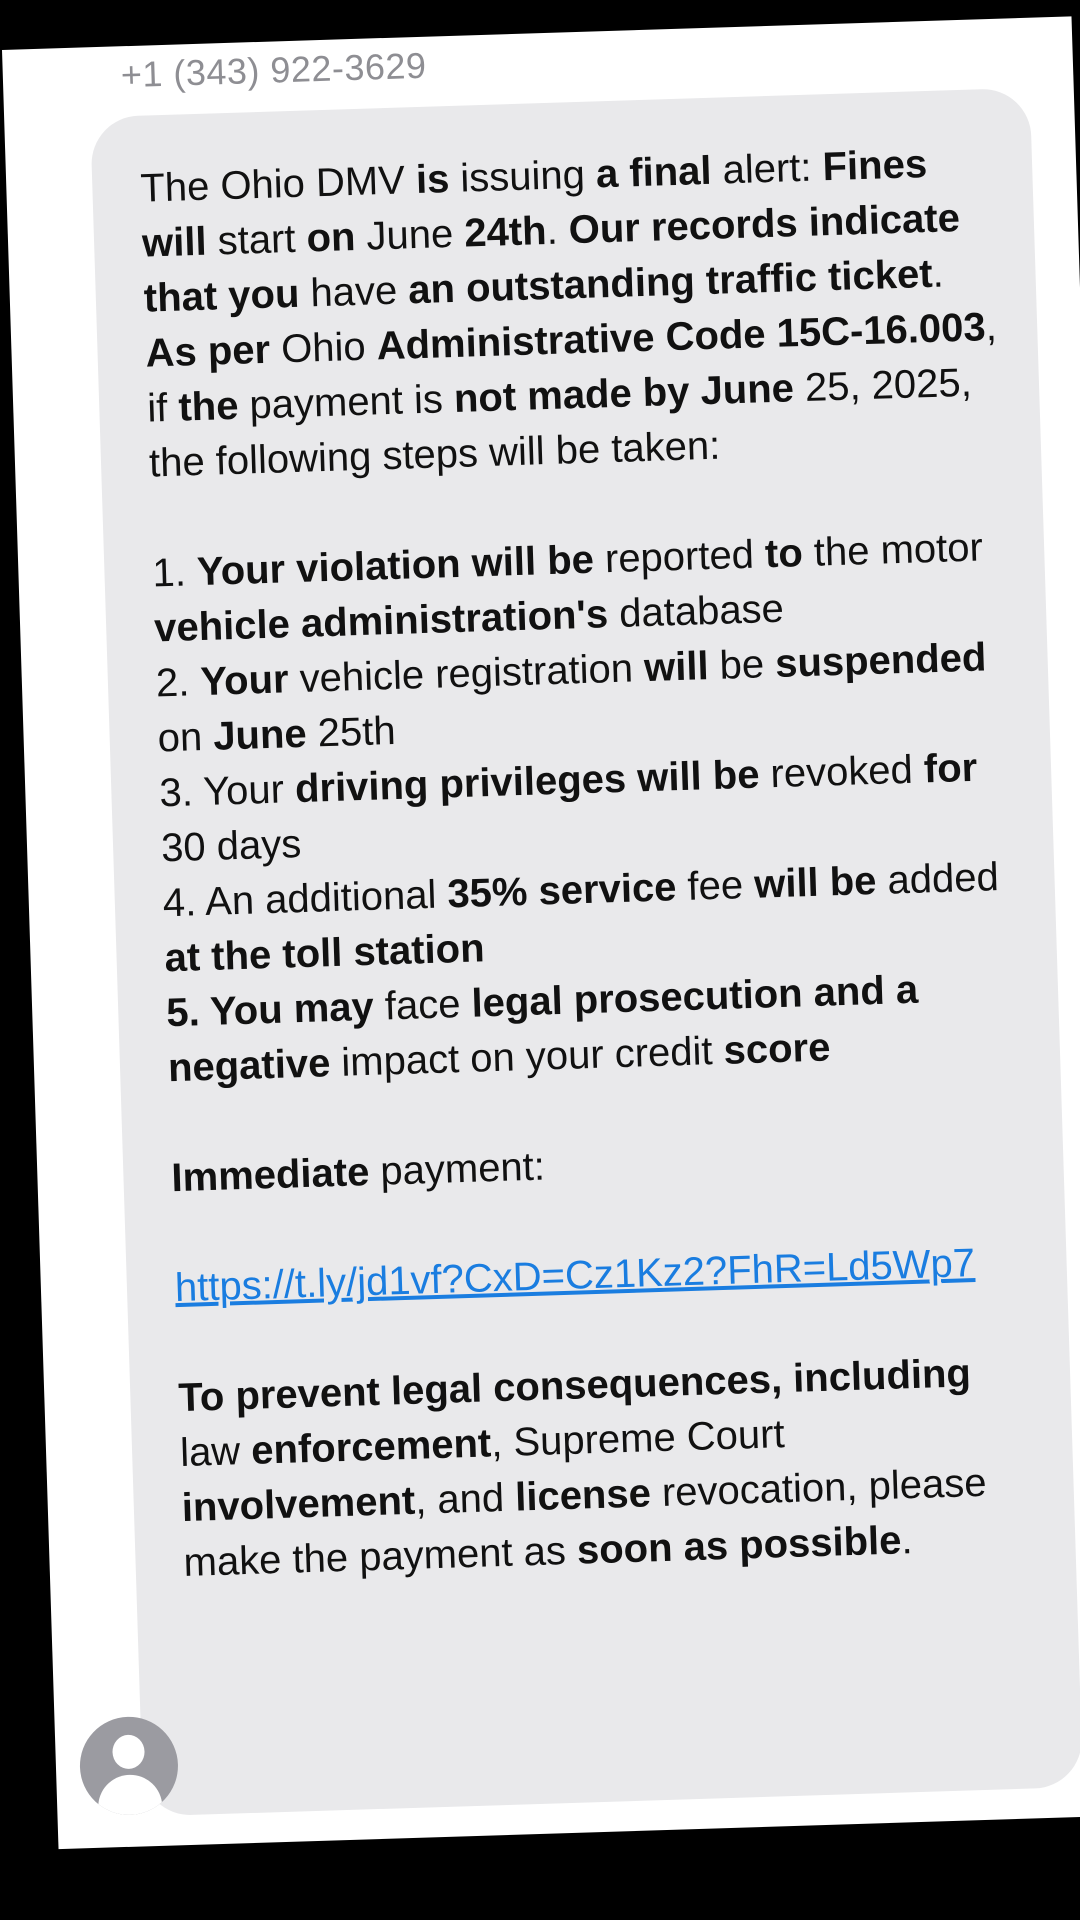 Image resolution: width=1080 pixels, height=1920 pixels. Describe the element at coordinates (676, 667) in the screenshot. I see `bold-text-run: will` at that location.